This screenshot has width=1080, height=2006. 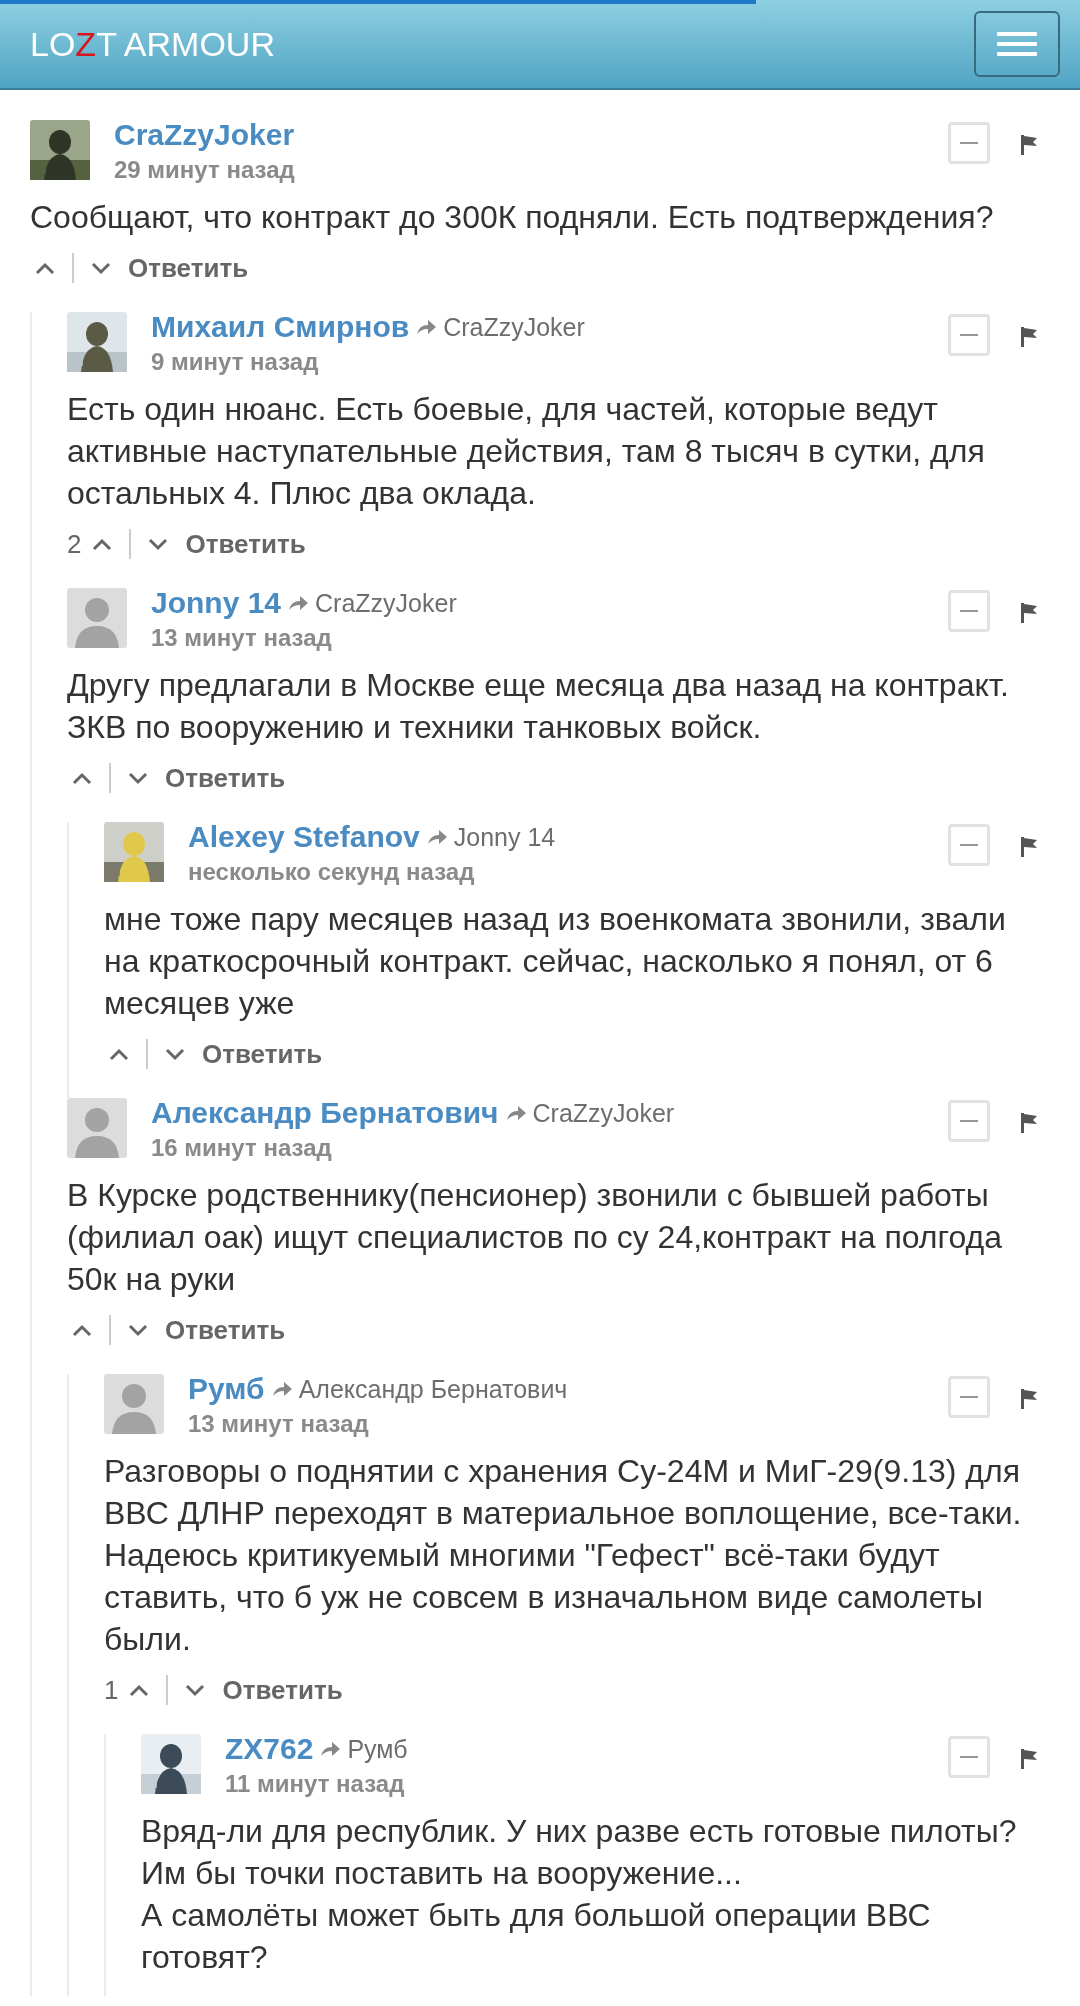 I want to click on author-name: Михаил Смирнов, so click(x=280, y=327).